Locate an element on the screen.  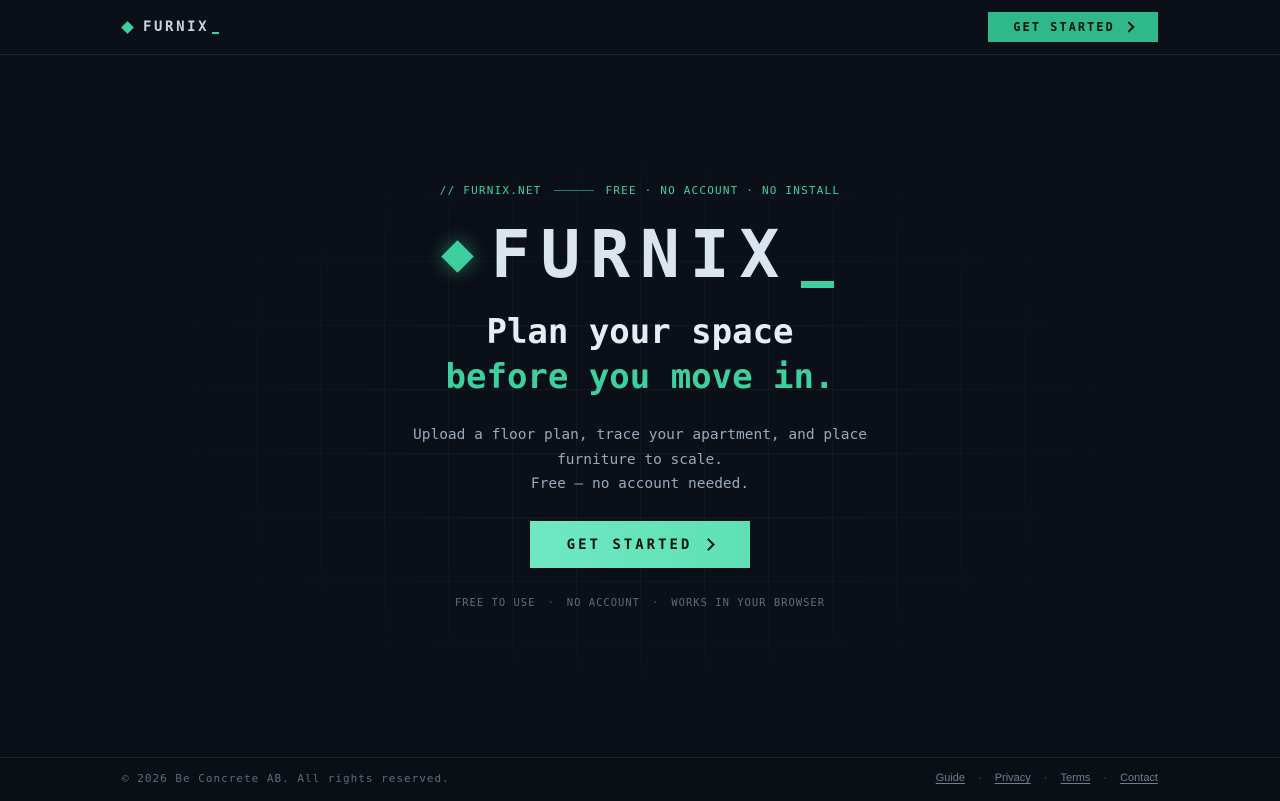
nav-get-started-label: GET STARTED is located at coordinates (1064, 27).